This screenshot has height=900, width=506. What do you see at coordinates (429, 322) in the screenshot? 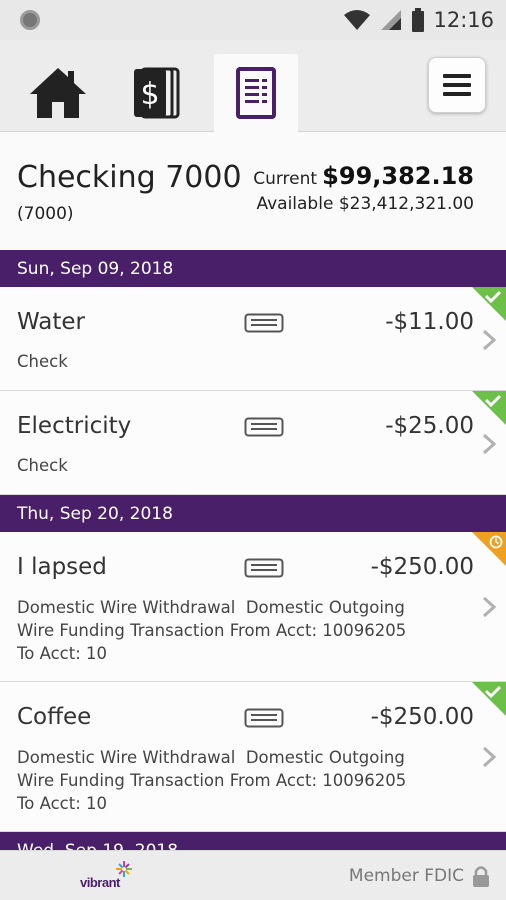
I see `transaction-amount: -$11.00` at bounding box center [429, 322].